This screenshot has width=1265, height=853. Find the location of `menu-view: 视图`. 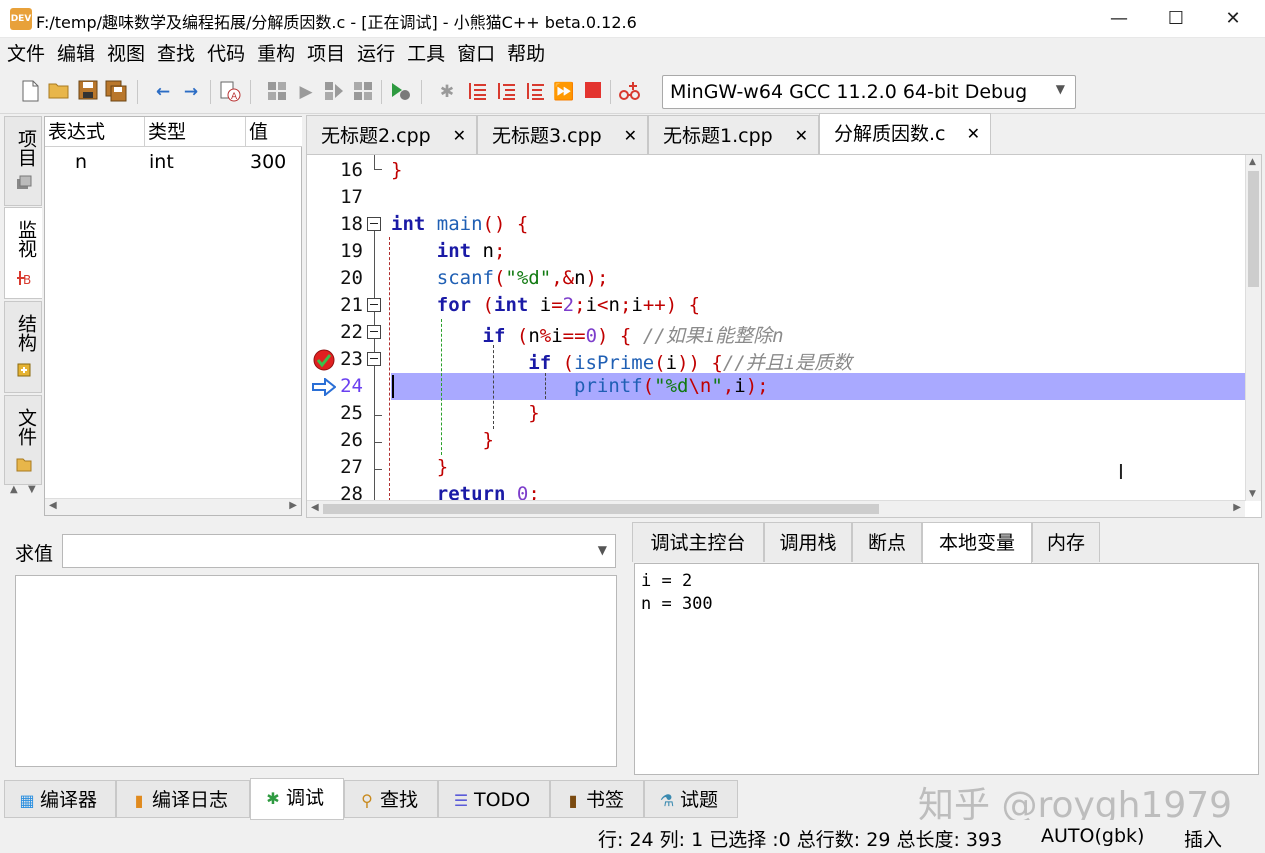

menu-view: 视图 is located at coordinates (126, 54).